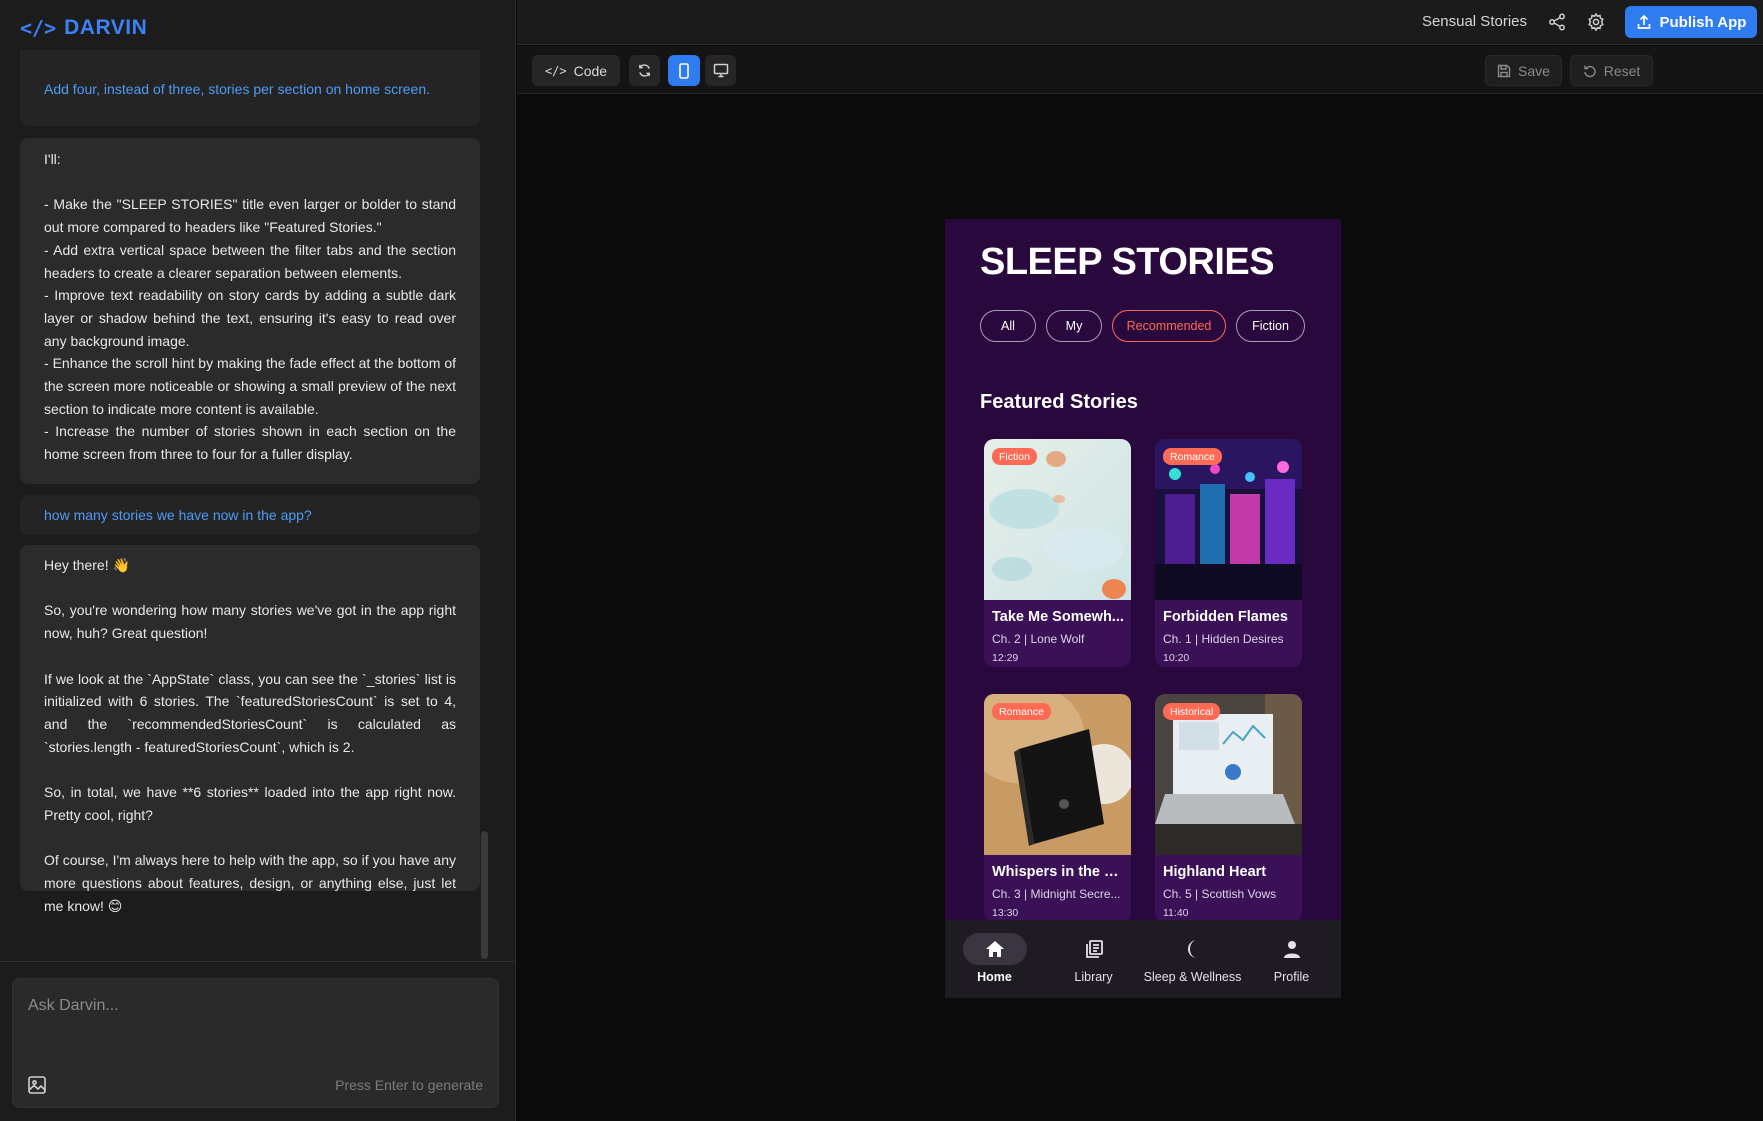  I want to click on filter-chip-label: Recommended, so click(1169, 326).